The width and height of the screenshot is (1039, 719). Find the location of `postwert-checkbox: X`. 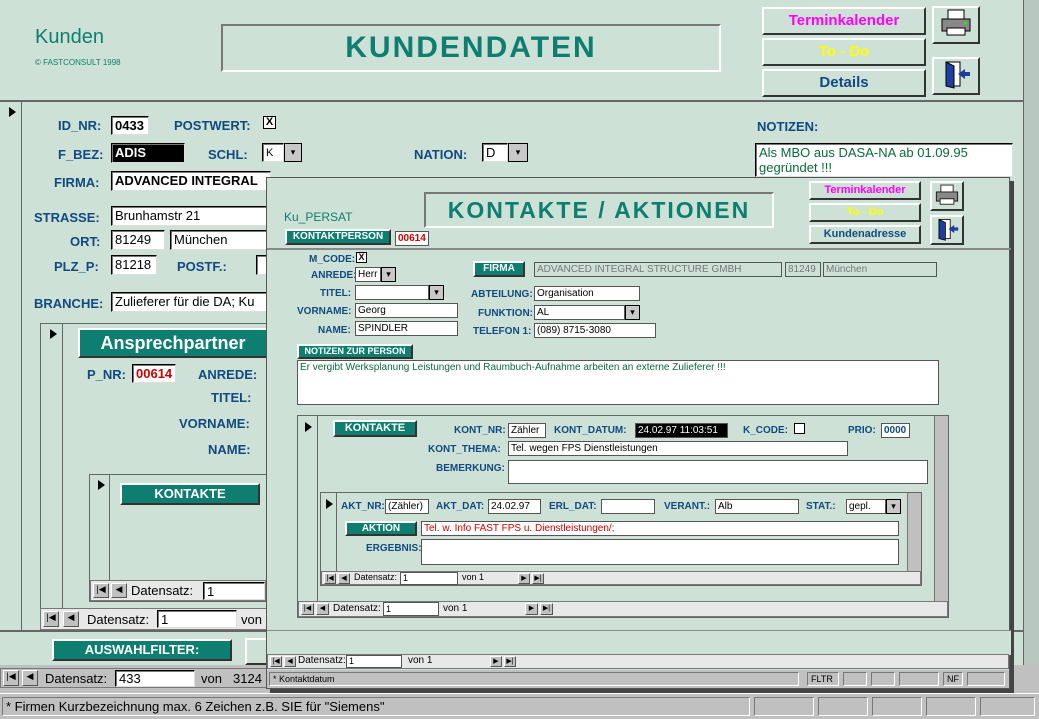

postwert-checkbox: X is located at coordinates (269, 122).